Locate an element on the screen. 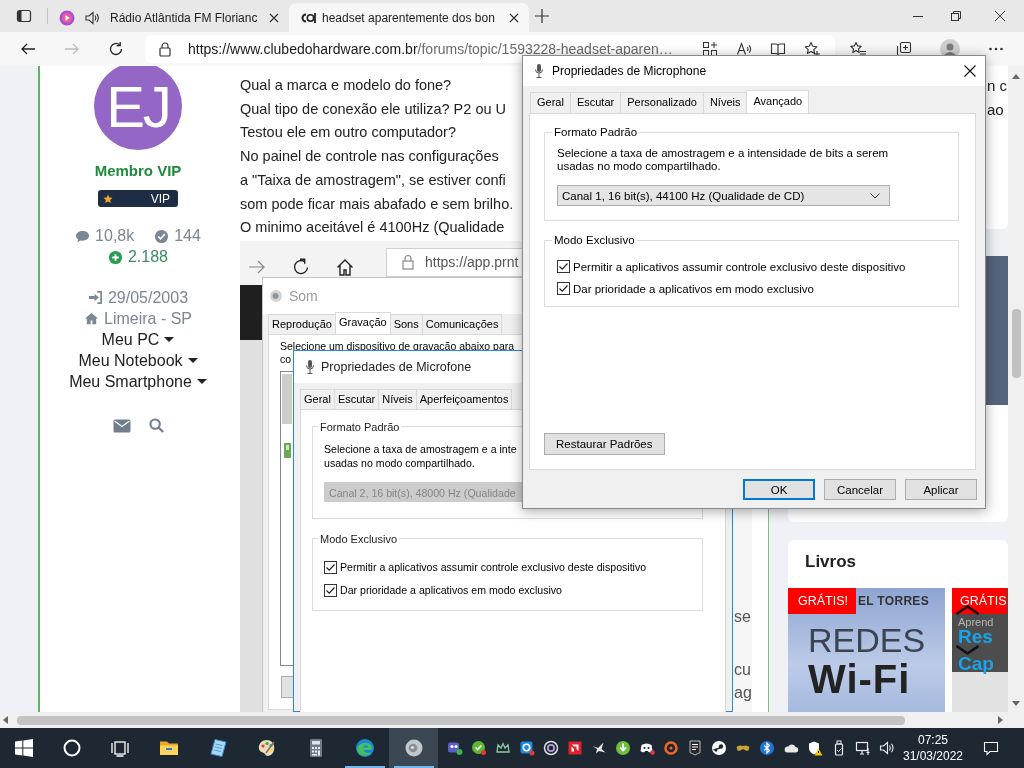 Image resolution: width=1024 pixels, height=768 pixels. dialog-tab: Aperfeiçoamentos is located at coordinates (464, 398).